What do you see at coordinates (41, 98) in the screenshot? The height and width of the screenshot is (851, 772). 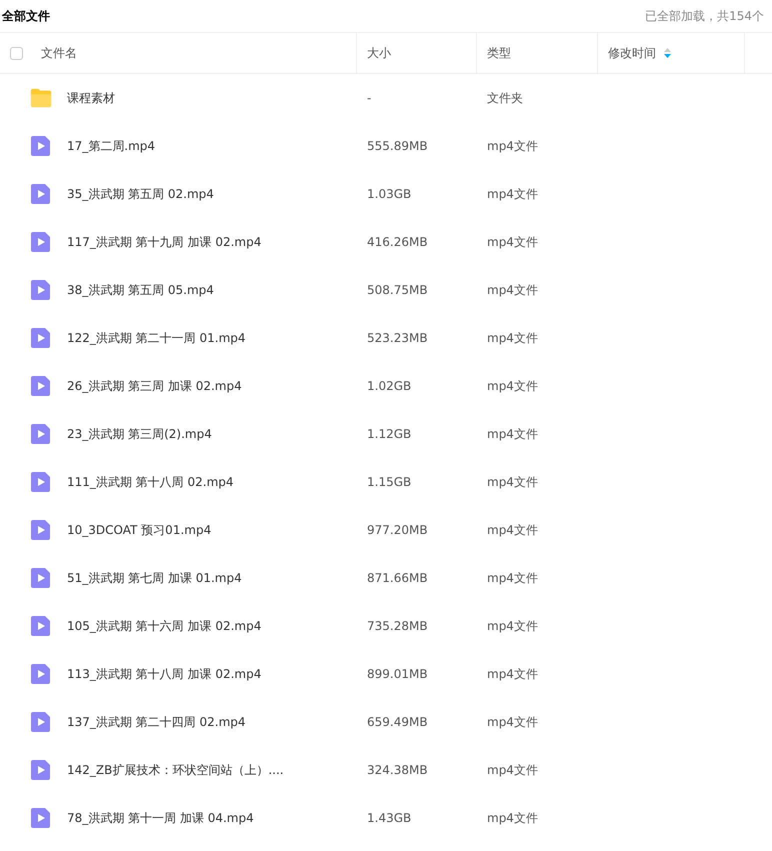 I see `folder-icon` at bounding box center [41, 98].